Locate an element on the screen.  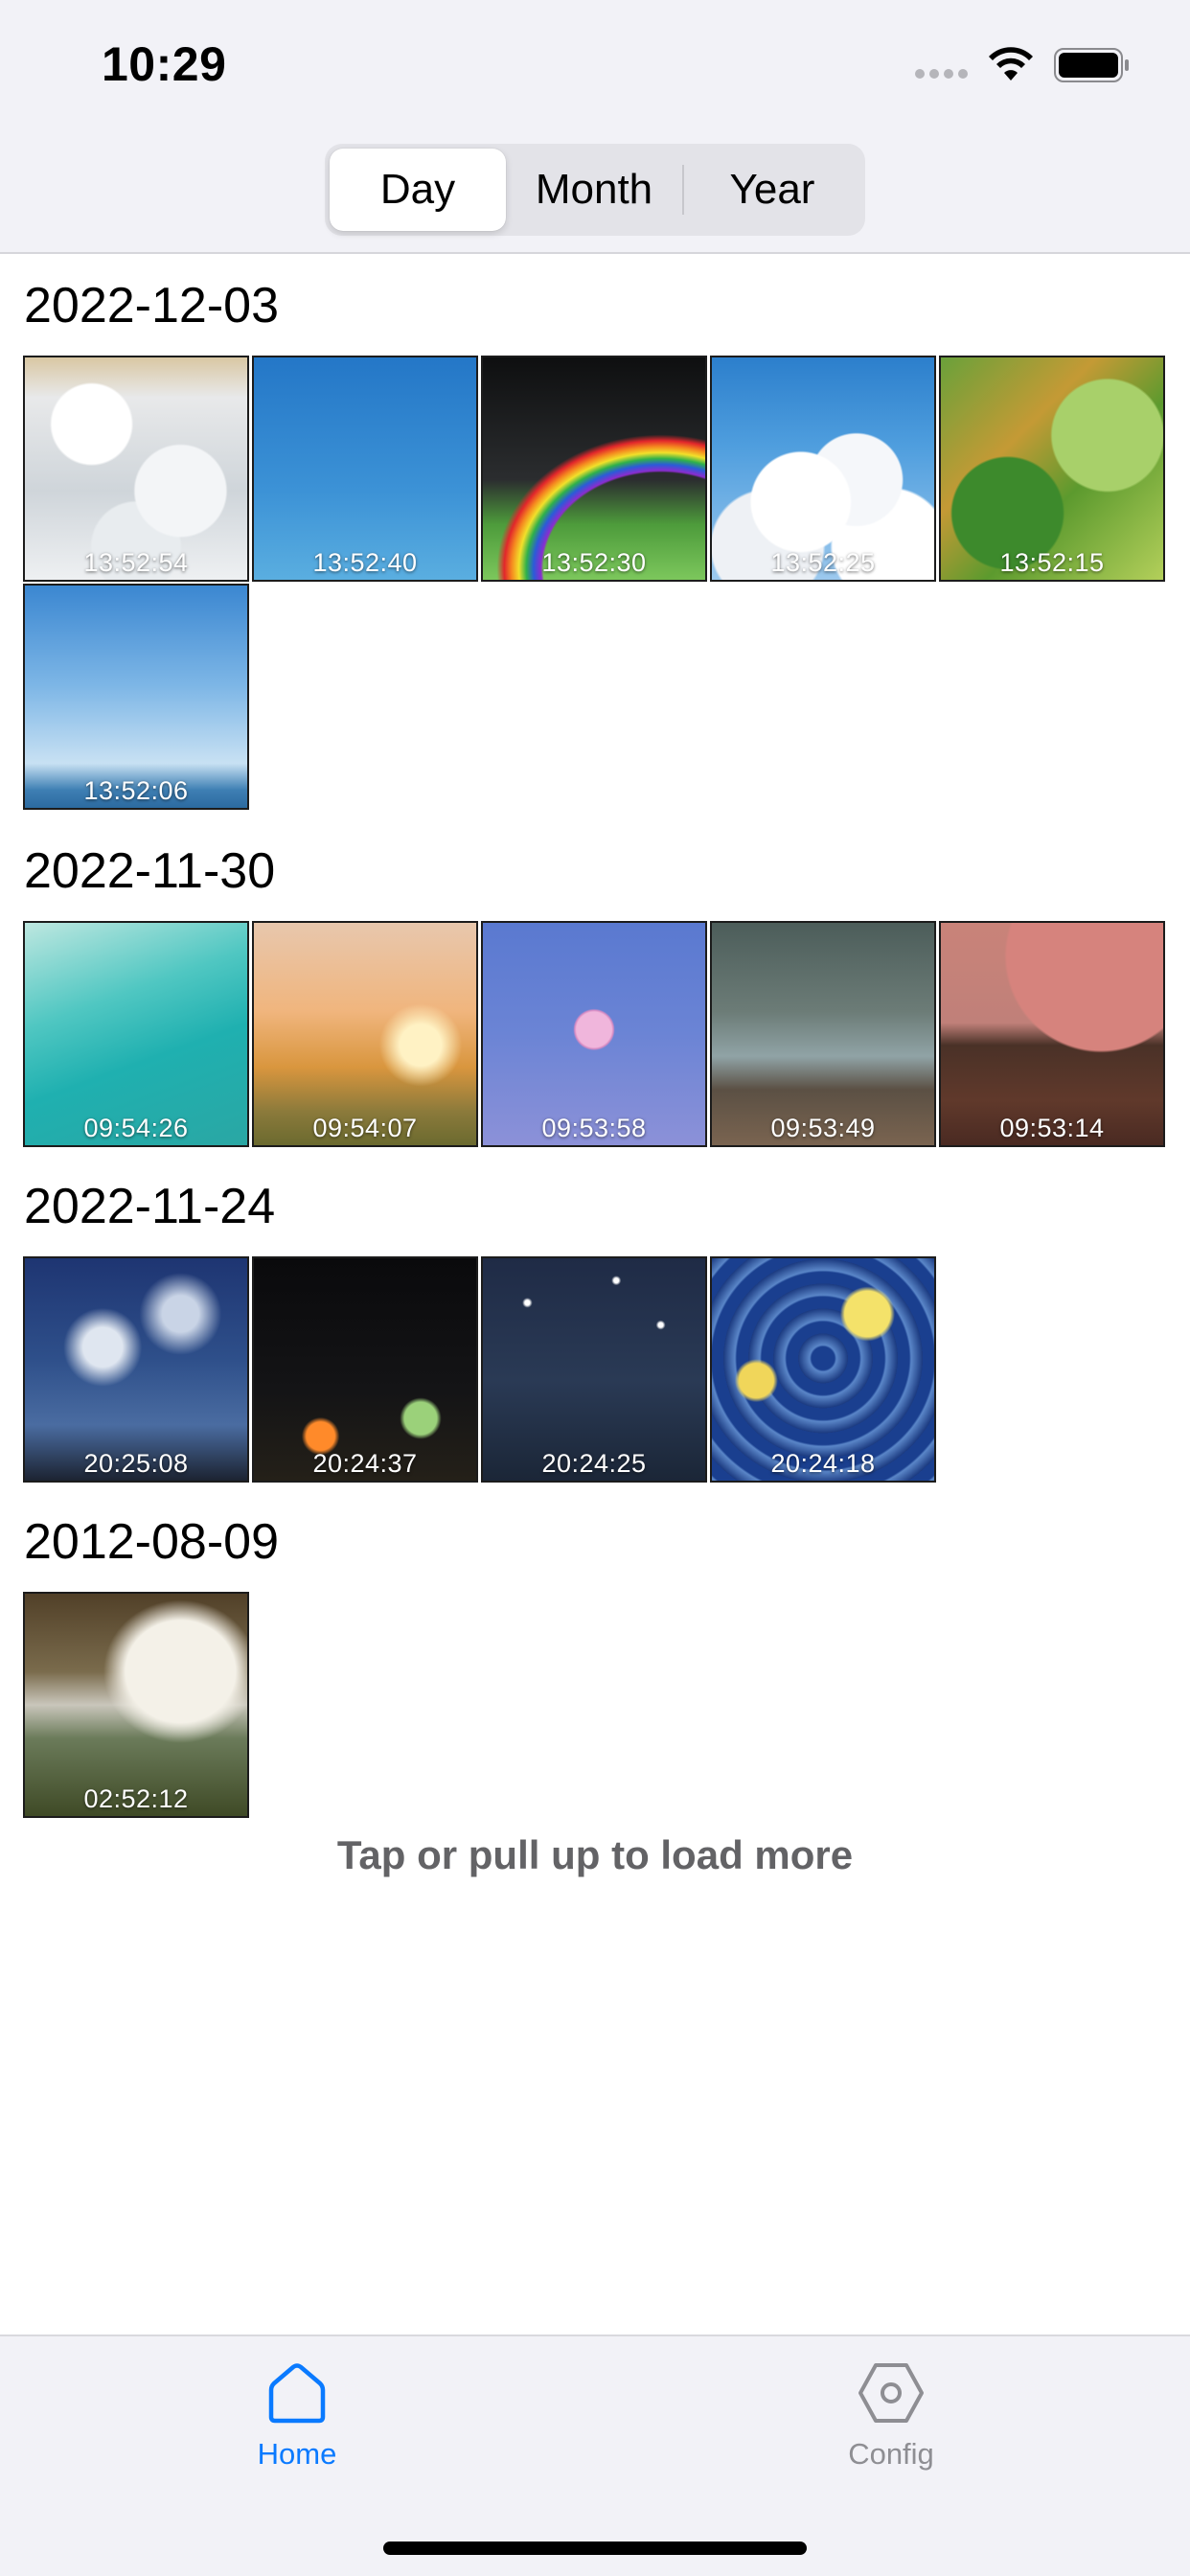
segment-year: Year is located at coordinates (772, 190).